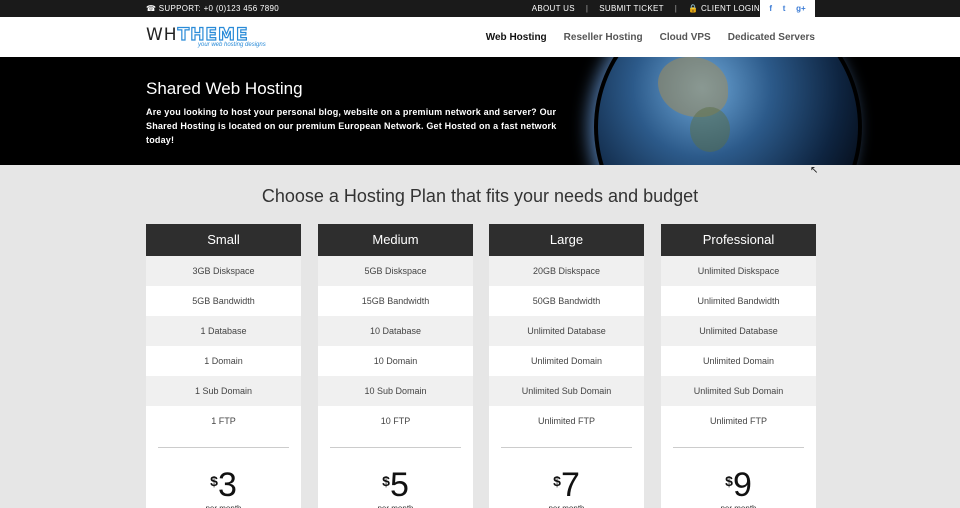 The image size is (960, 508). Describe the element at coordinates (395, 271) in the screenshot. I see `plan-feature: 5GB Diskspace` at that location.